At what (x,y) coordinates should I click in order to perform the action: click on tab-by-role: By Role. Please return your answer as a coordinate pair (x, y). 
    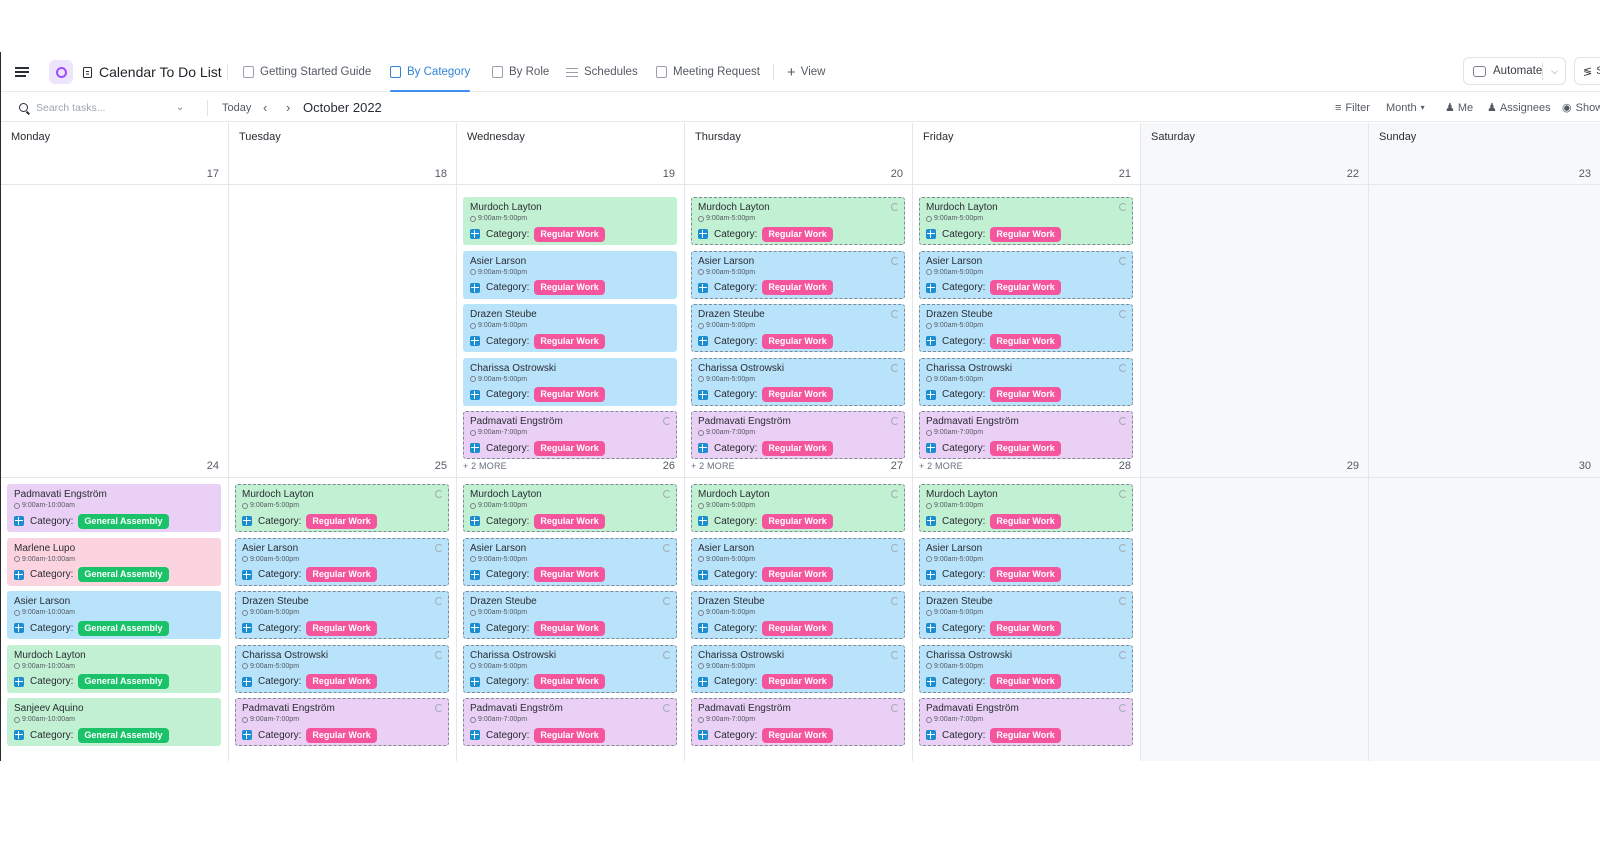
    Looking at the image, I should click on (520, 72).